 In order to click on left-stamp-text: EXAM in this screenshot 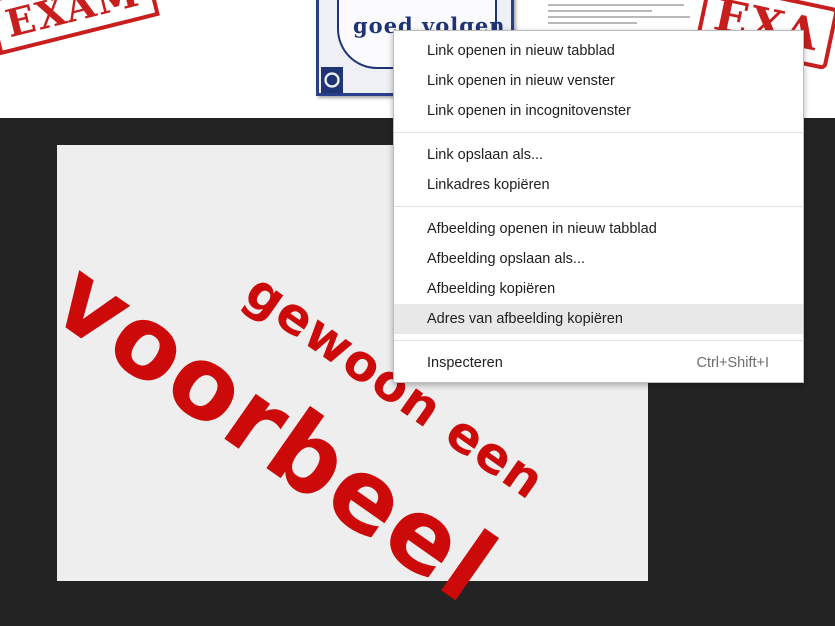, I will do `click(73, 23)`.